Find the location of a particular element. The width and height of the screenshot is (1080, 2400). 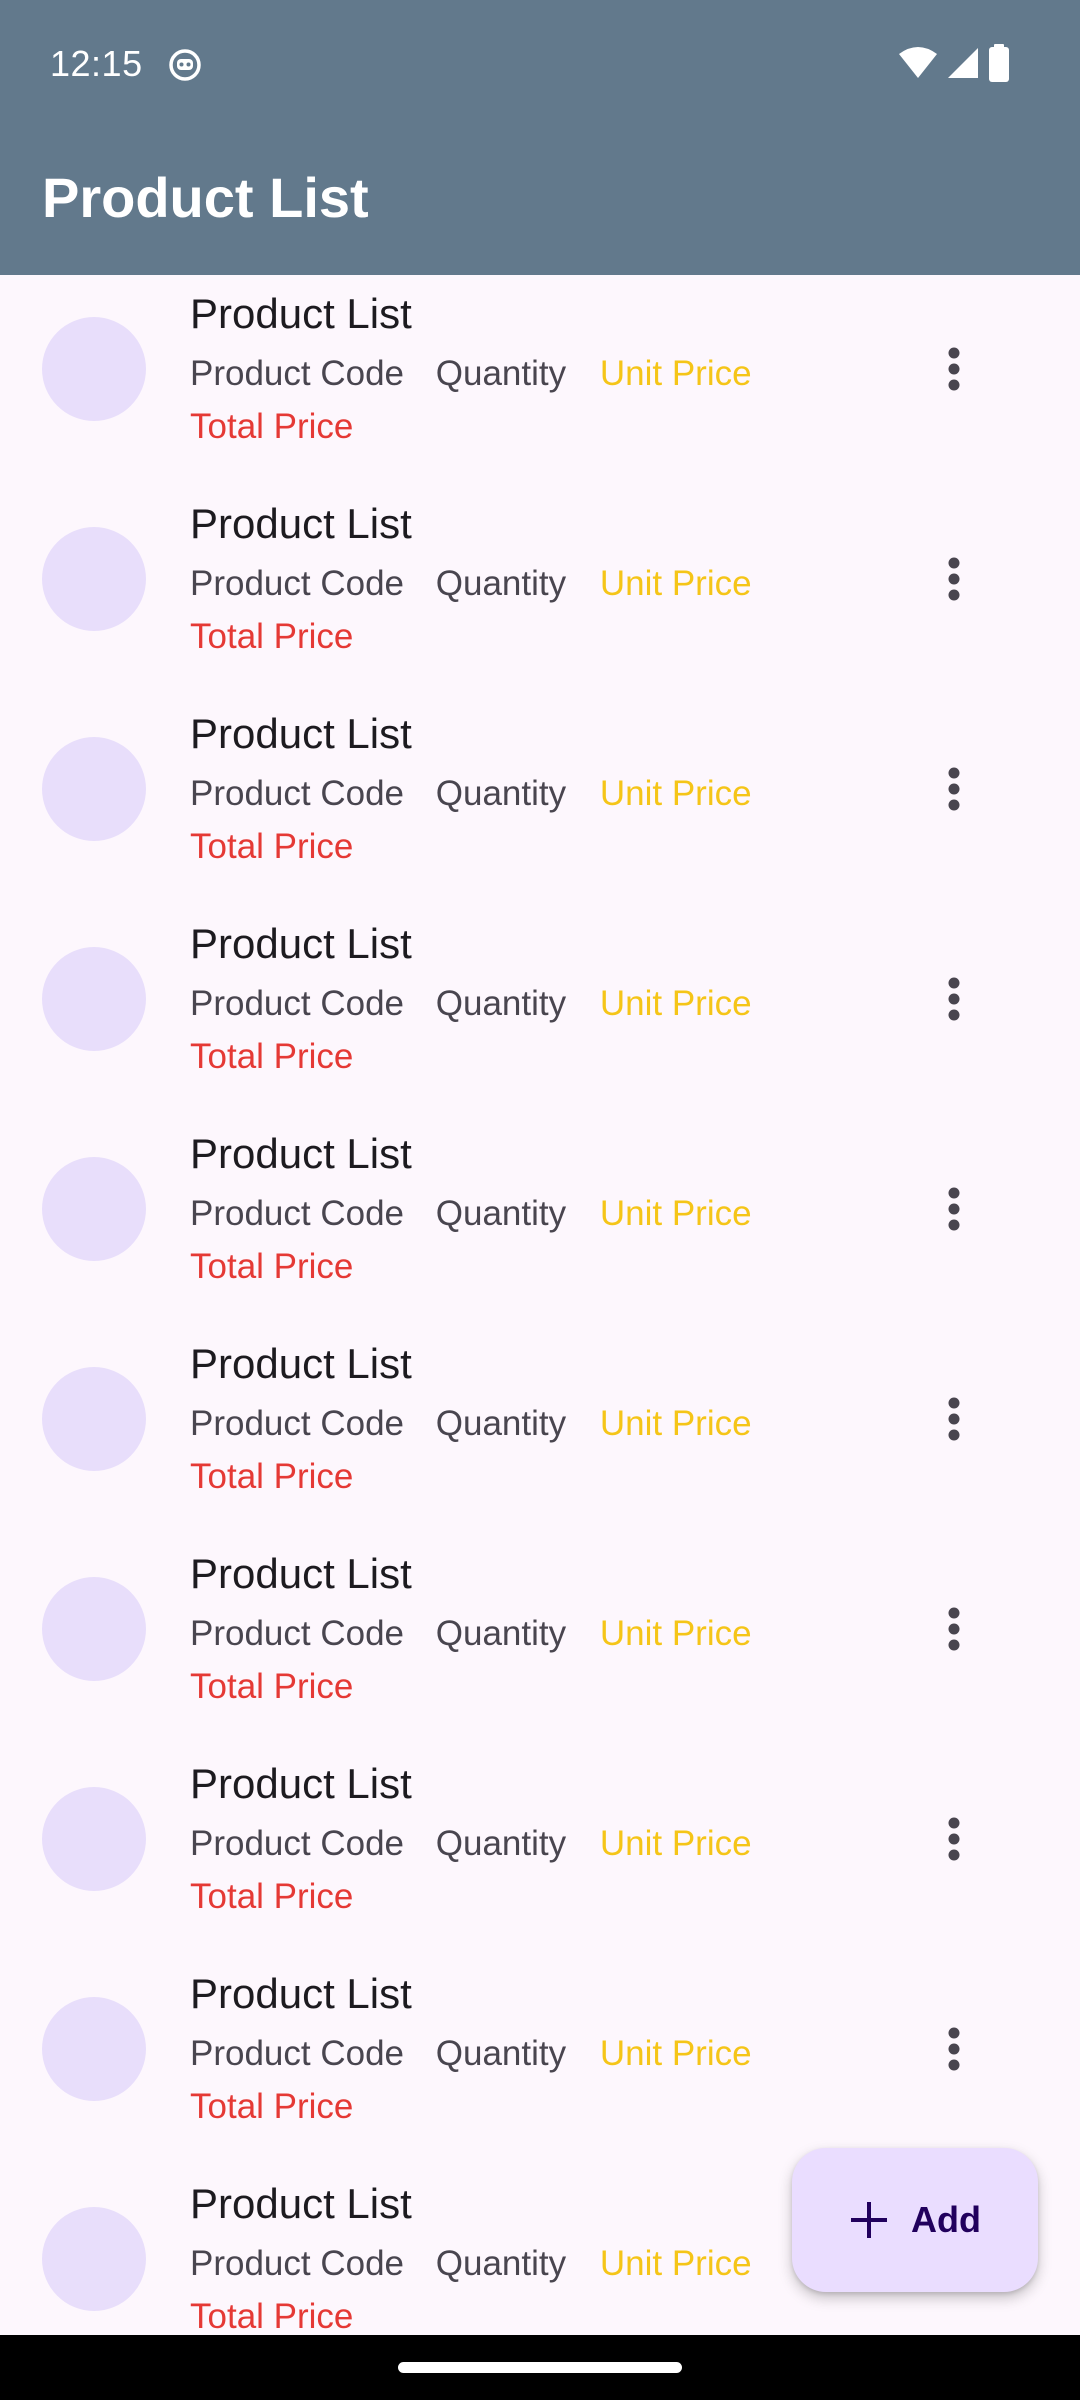

status-time: 12:15 is located at coordinates (96, 63).